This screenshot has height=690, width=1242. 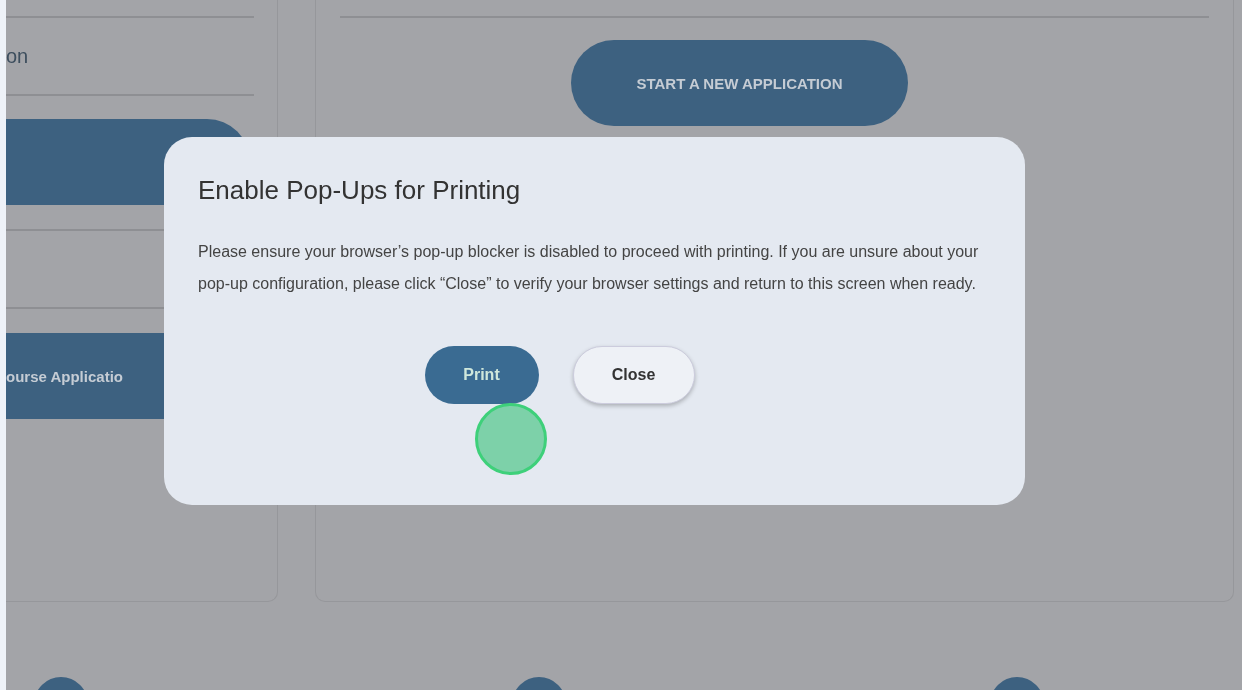 I want to click on dialog-message: Please ensure your browser’s pop-up blocker is disabled to proceed with printing. If you are unsure about your pop-up configuration, please click “Close” to verify your browser settings and return to this screen when ready., so click(x=589, y=268).